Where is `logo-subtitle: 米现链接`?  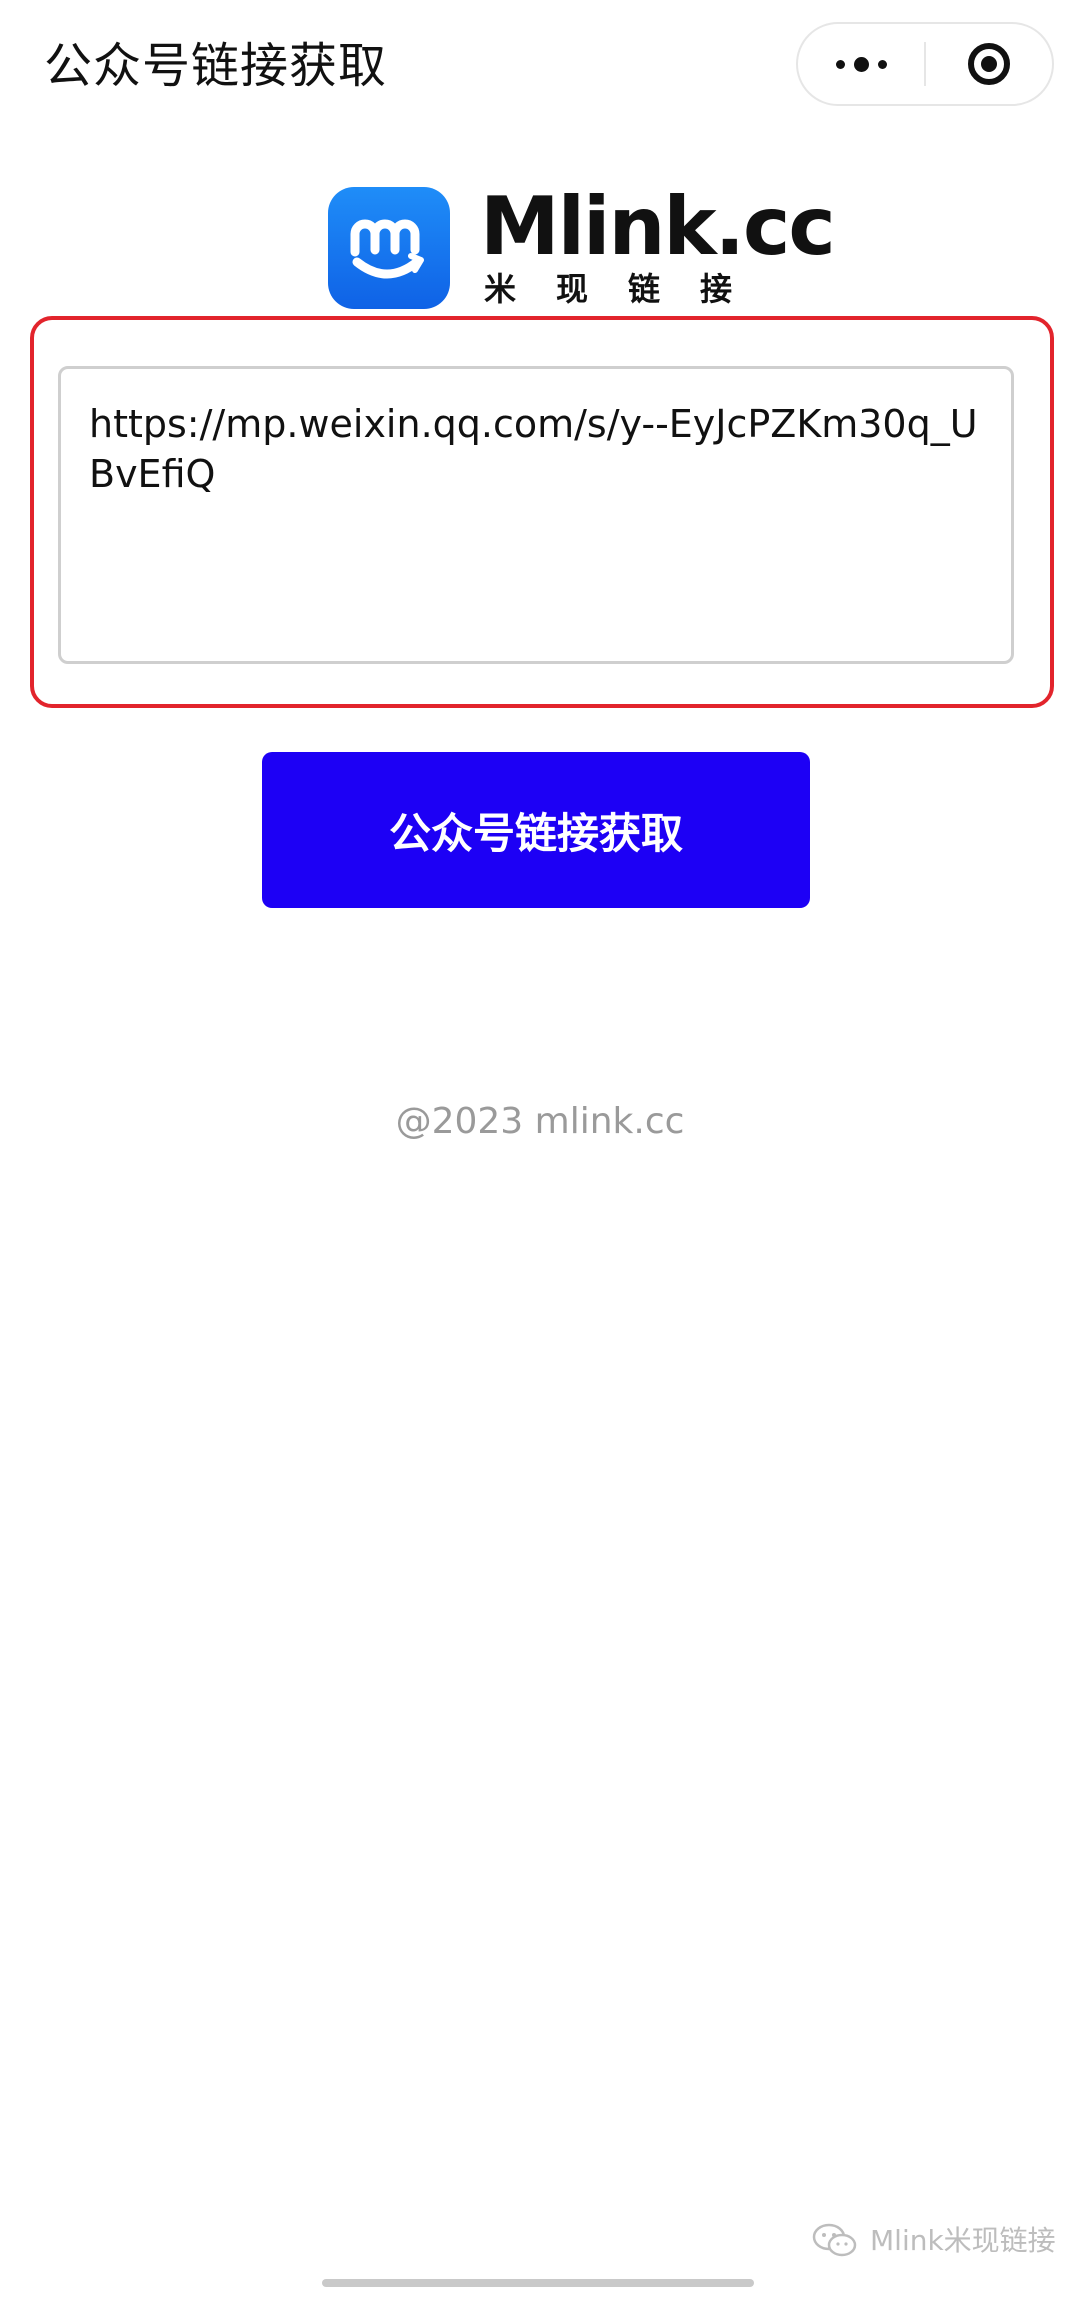 logo-subtitle: 米现链接 is located at coordinates (628, 289).